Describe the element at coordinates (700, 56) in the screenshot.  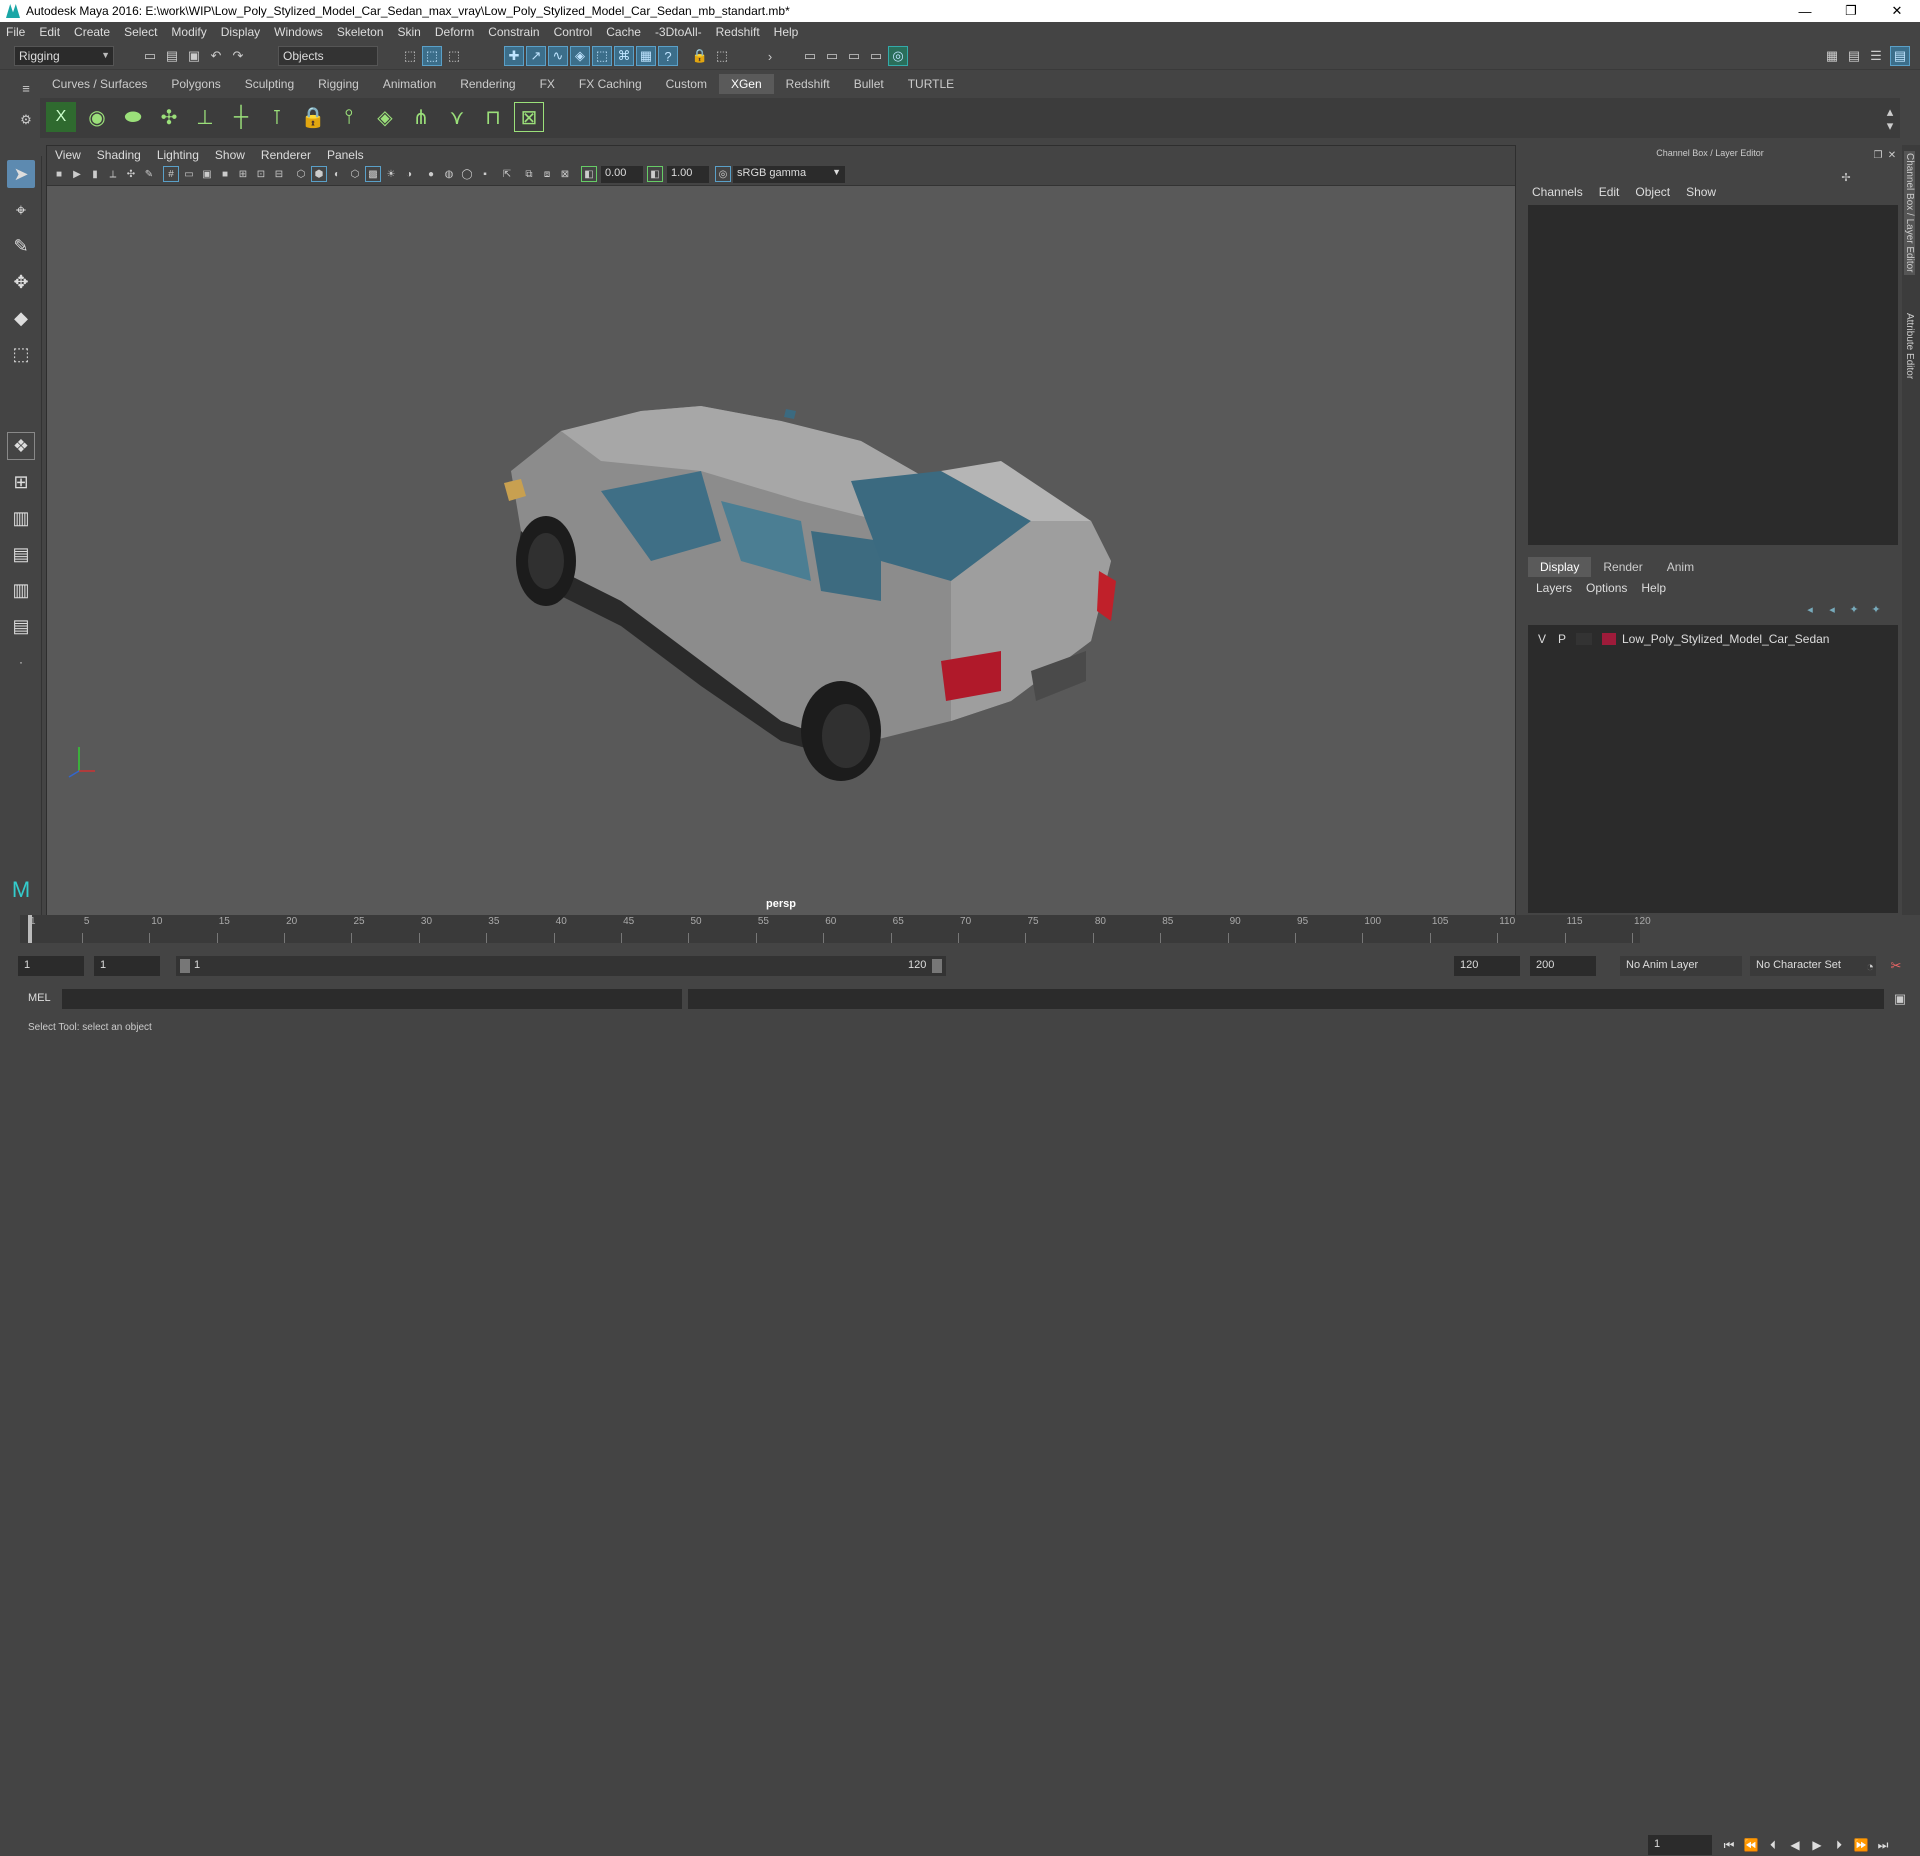
I see `lock-icon: 🔒` at that location.